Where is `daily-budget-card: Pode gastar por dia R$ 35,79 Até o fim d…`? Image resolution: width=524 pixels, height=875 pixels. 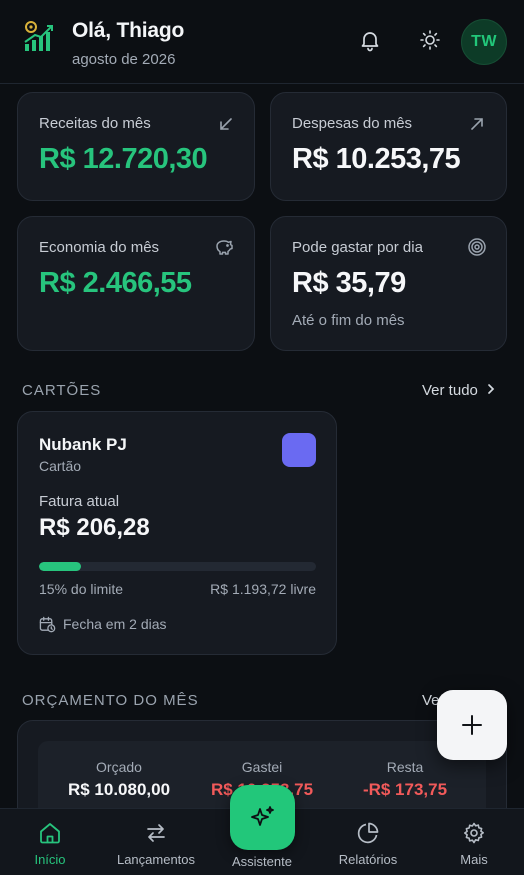
daily-budget-card: Pode gastar por dia R$ 35,79 Até o fim d… is located at coordinates (388, 283).